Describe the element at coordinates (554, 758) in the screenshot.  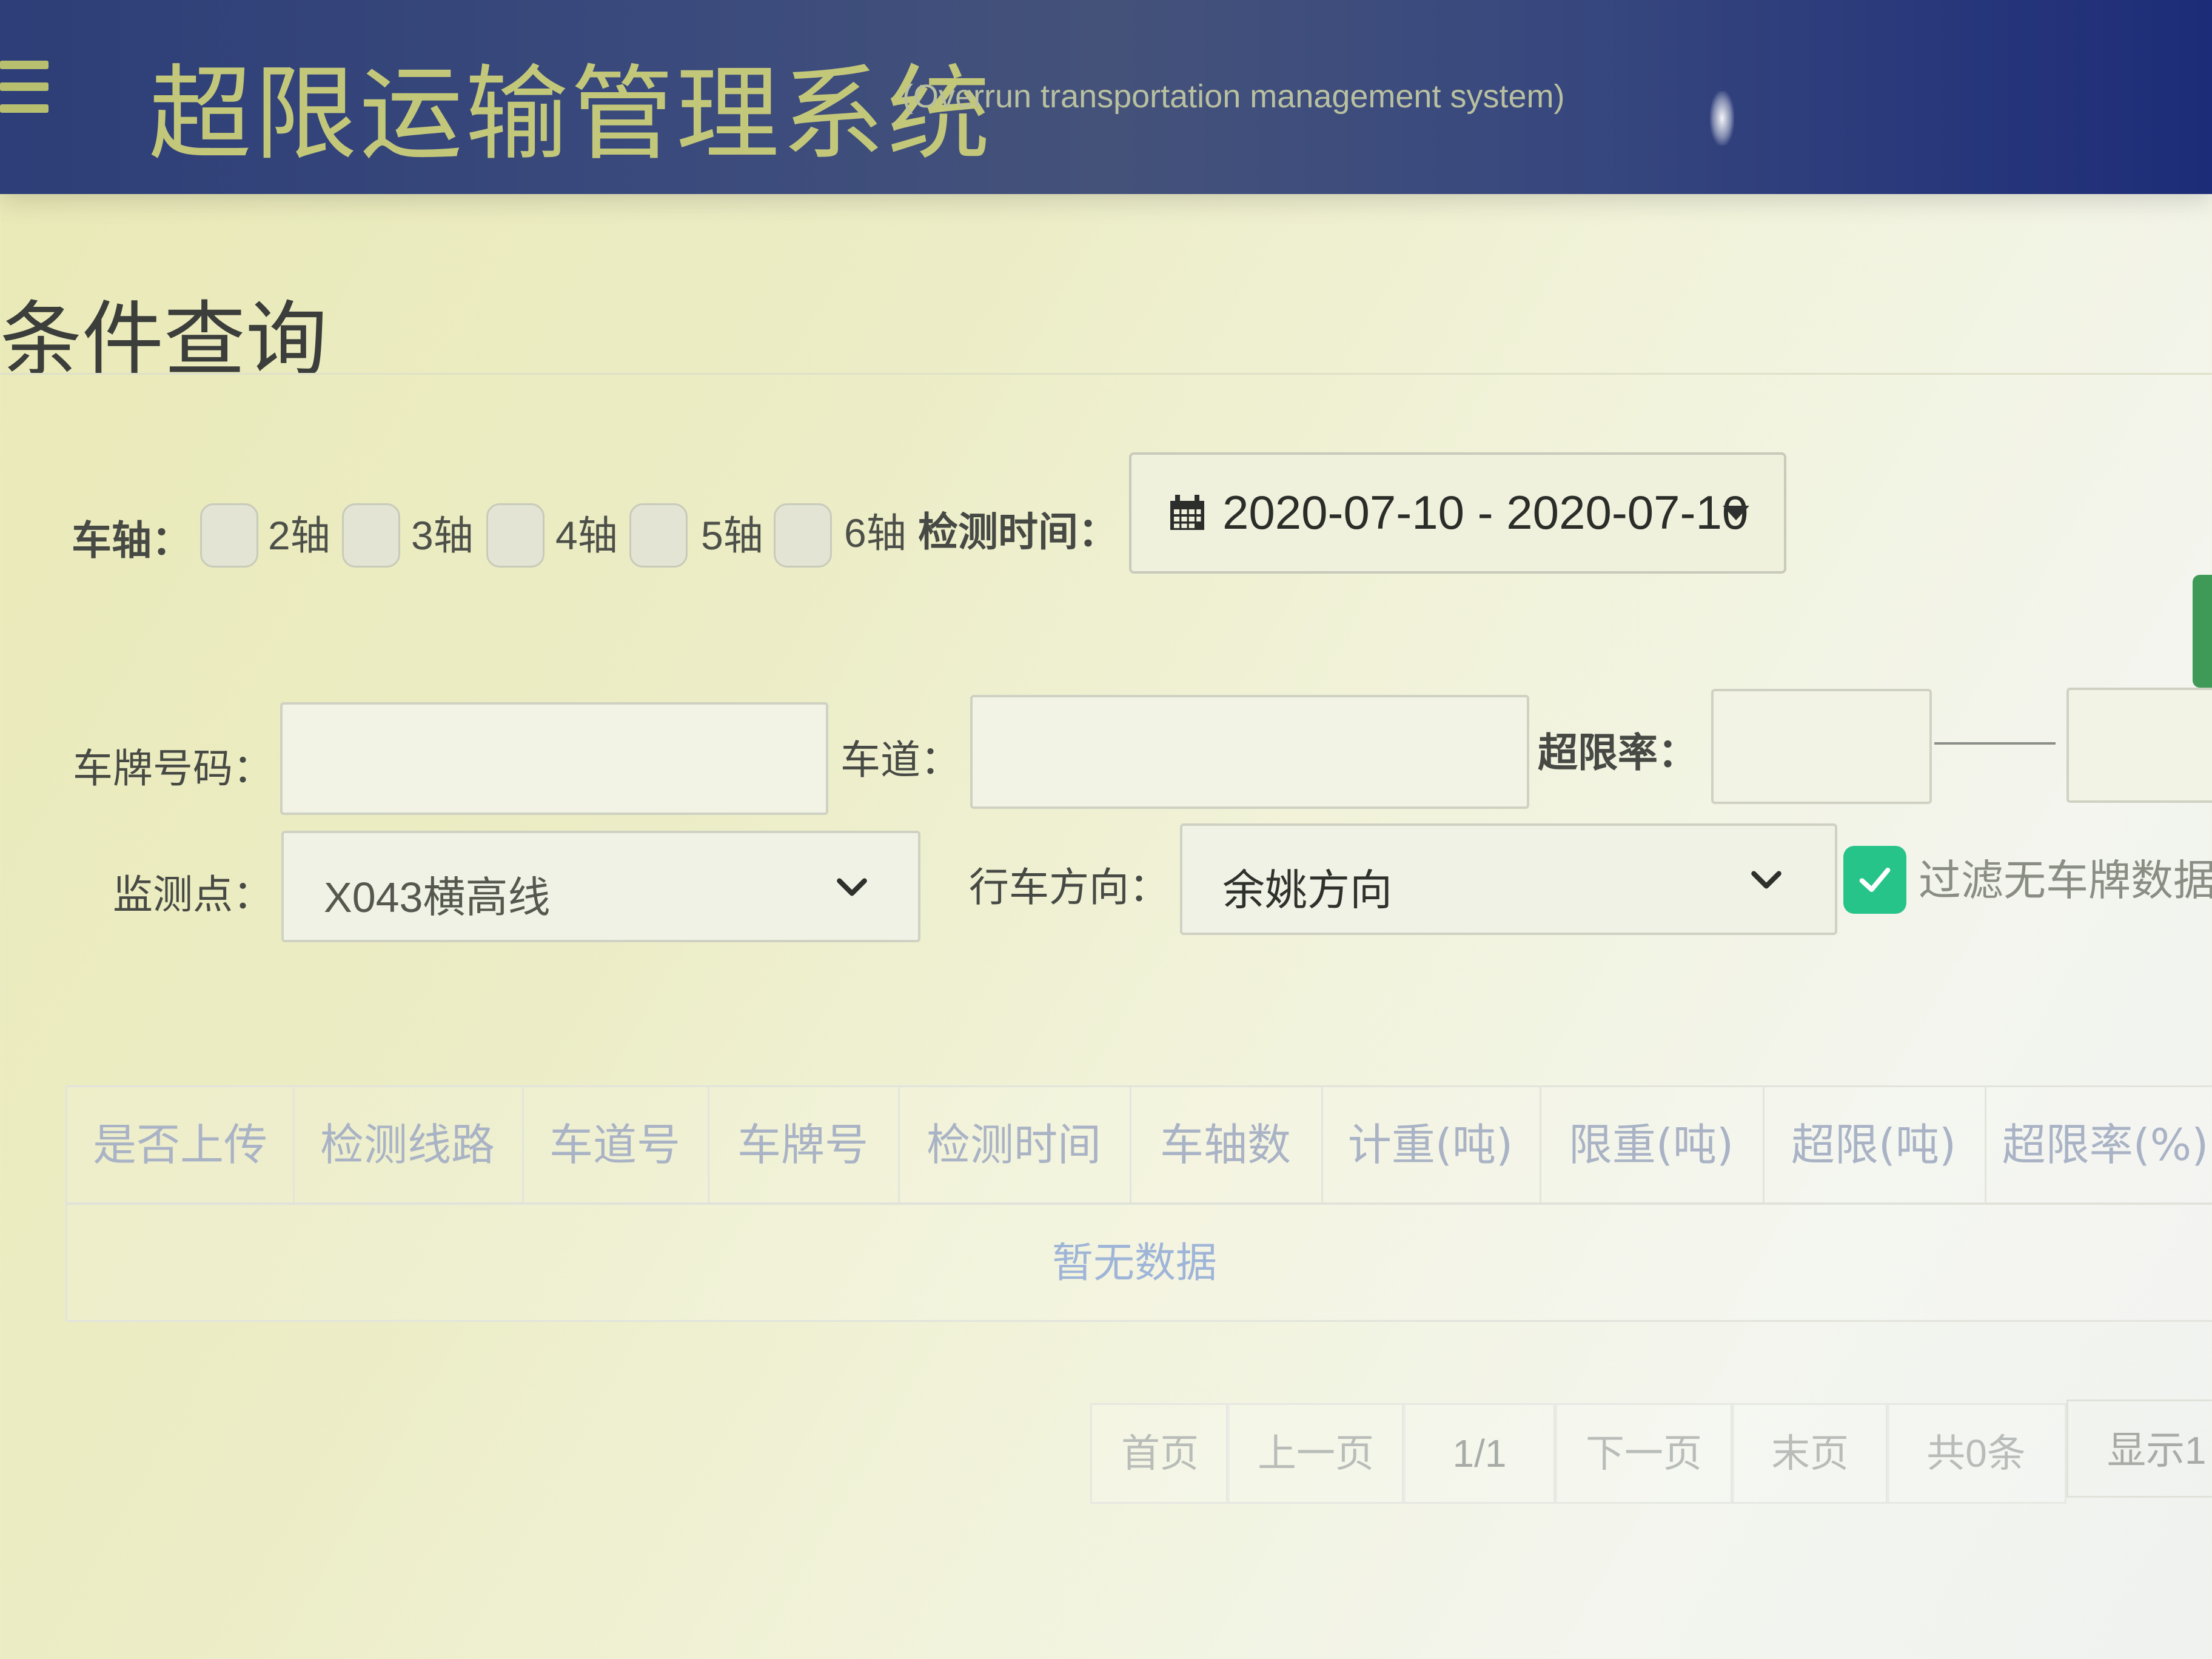
I see `plate-input` at that location.